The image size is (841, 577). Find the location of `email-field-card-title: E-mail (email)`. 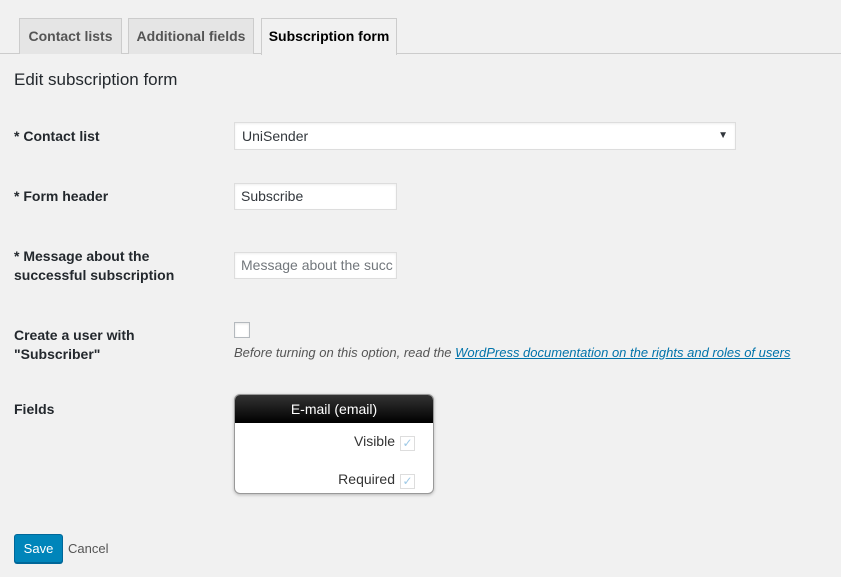

email-field-card-title: E-mail (email) is located at coordinates (334, 409).